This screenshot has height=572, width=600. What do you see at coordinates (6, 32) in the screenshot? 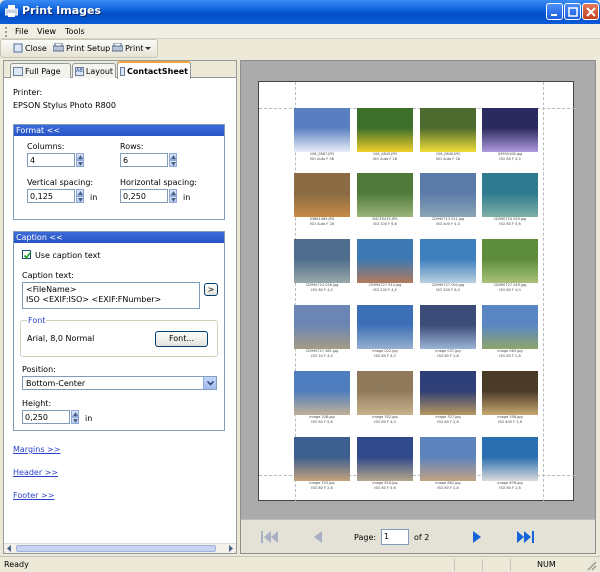
I see `menubar-grip` at bounding box center [6, 32].